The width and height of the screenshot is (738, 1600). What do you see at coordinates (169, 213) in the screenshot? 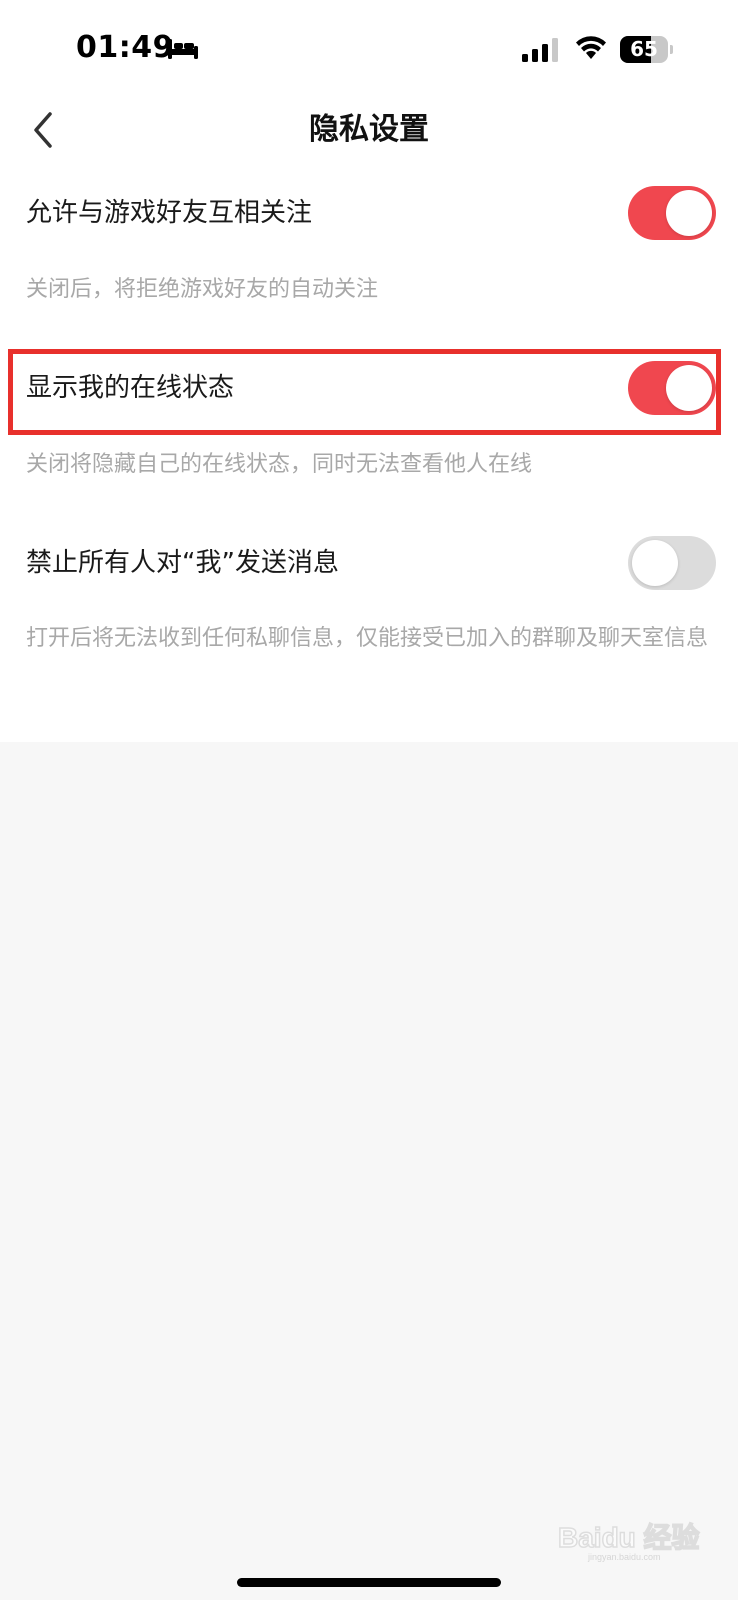
I see `setting-label-follow-game-friends: 允许与游戏好友互相关注` at bounding box center [169, 213].